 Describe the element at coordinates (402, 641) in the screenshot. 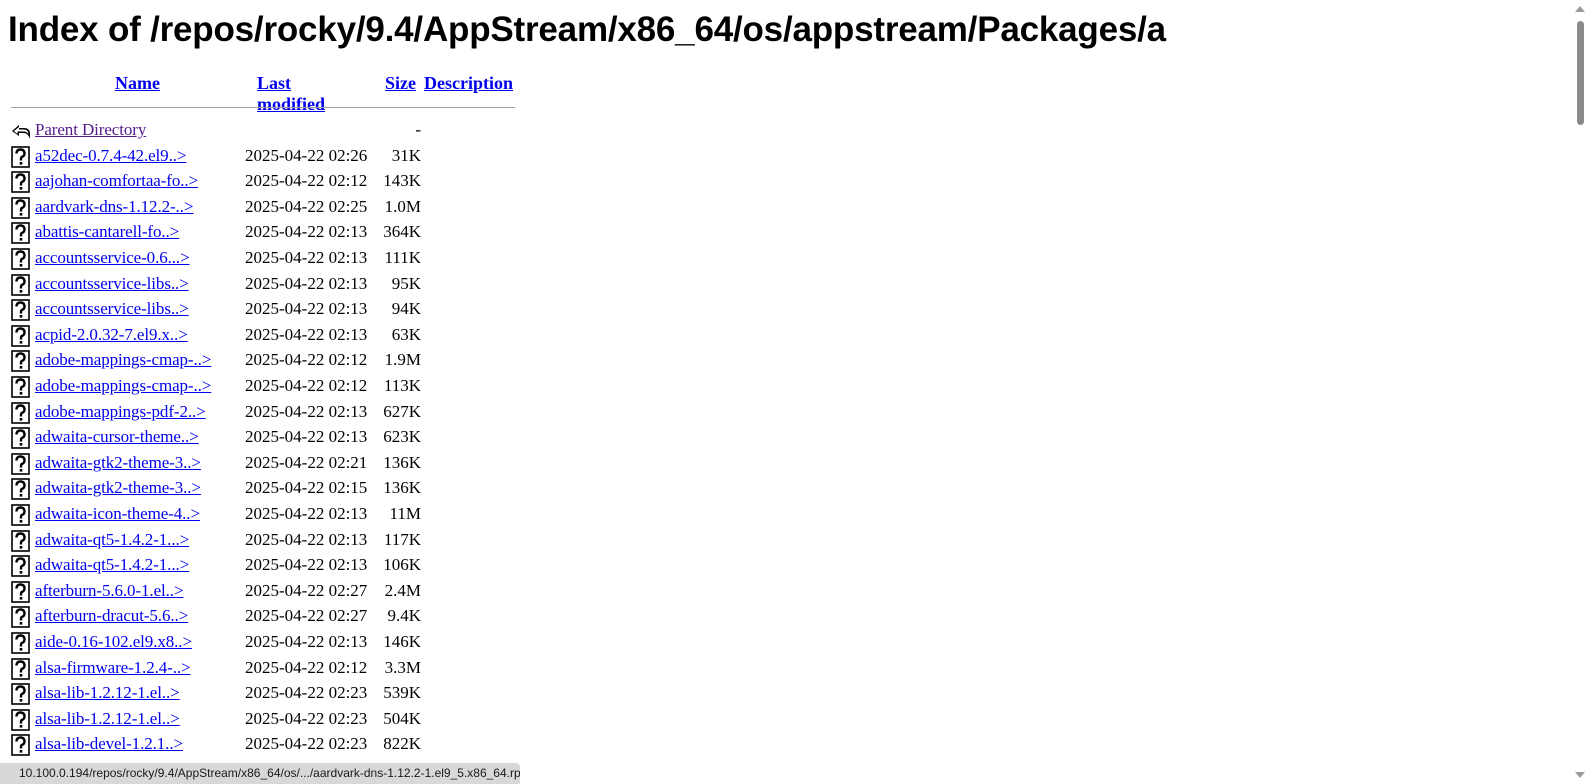

I see `file-size: 146K` at that location.